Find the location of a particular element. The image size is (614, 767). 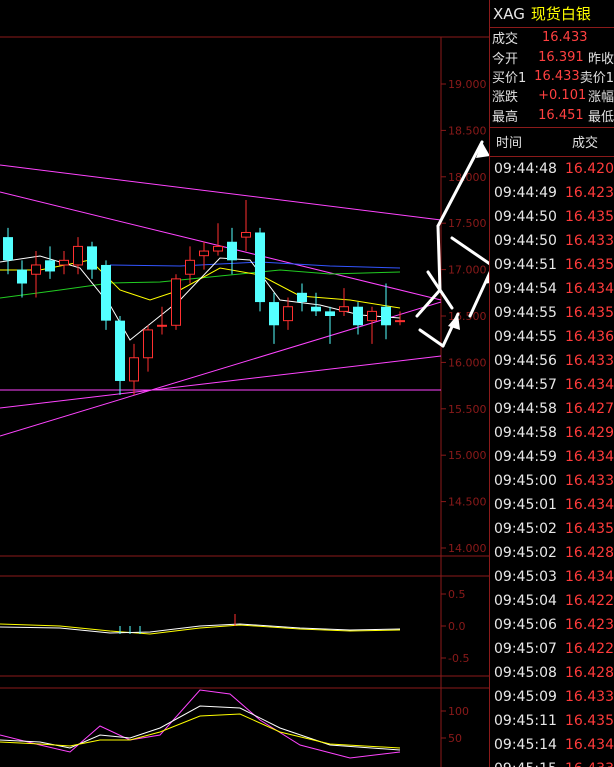

tick-price: 16.436 is located at coordinates (589, 336).